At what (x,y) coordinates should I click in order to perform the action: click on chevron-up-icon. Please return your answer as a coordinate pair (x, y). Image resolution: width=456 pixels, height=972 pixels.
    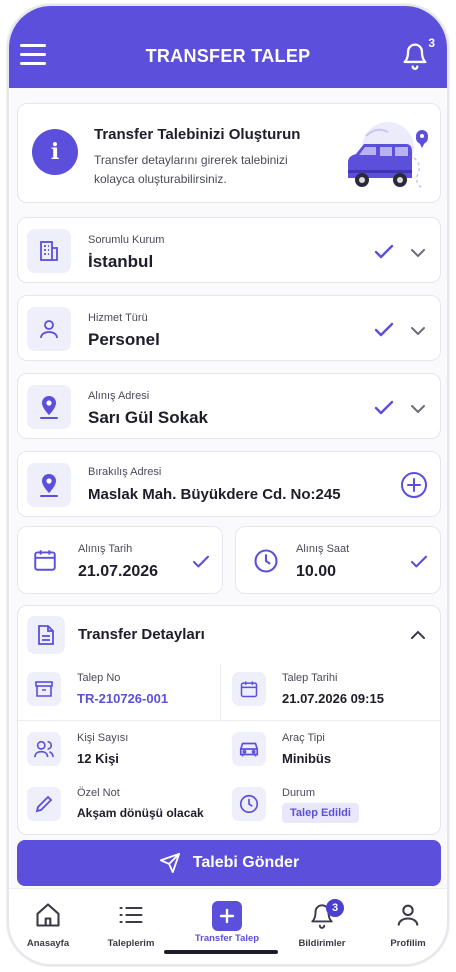
    Looking at the image, I should click on (418, 635).